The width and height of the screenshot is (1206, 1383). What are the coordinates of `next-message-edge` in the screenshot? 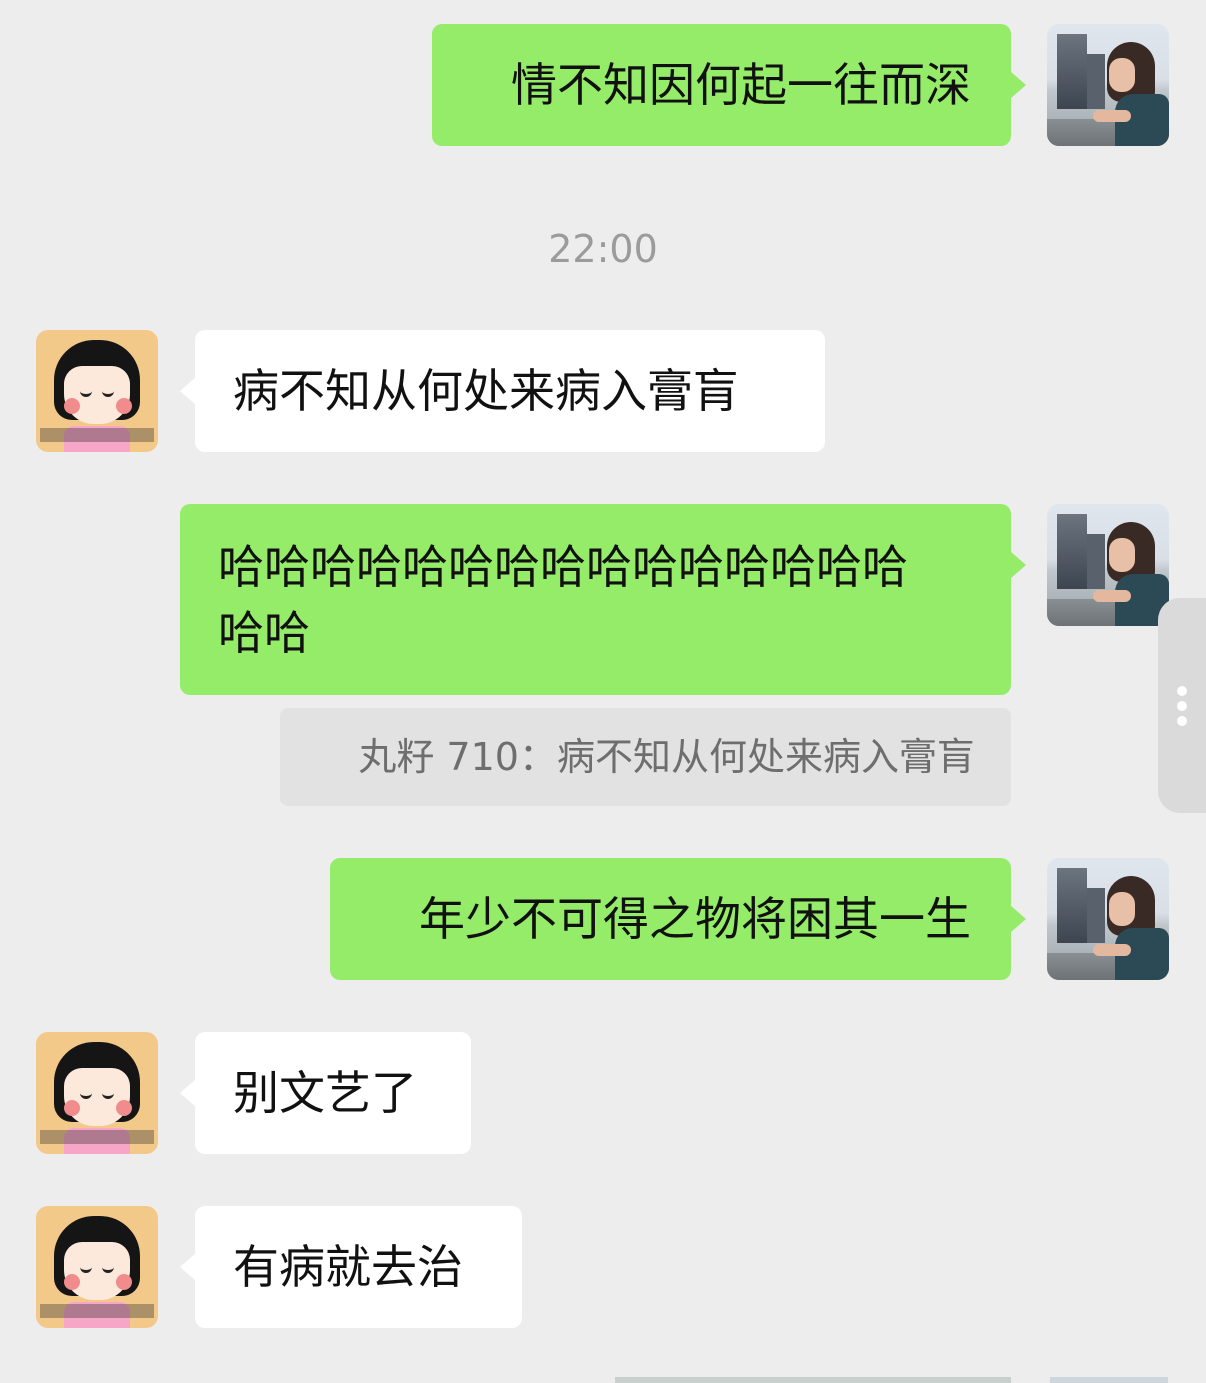 It's located at (813, 1380).